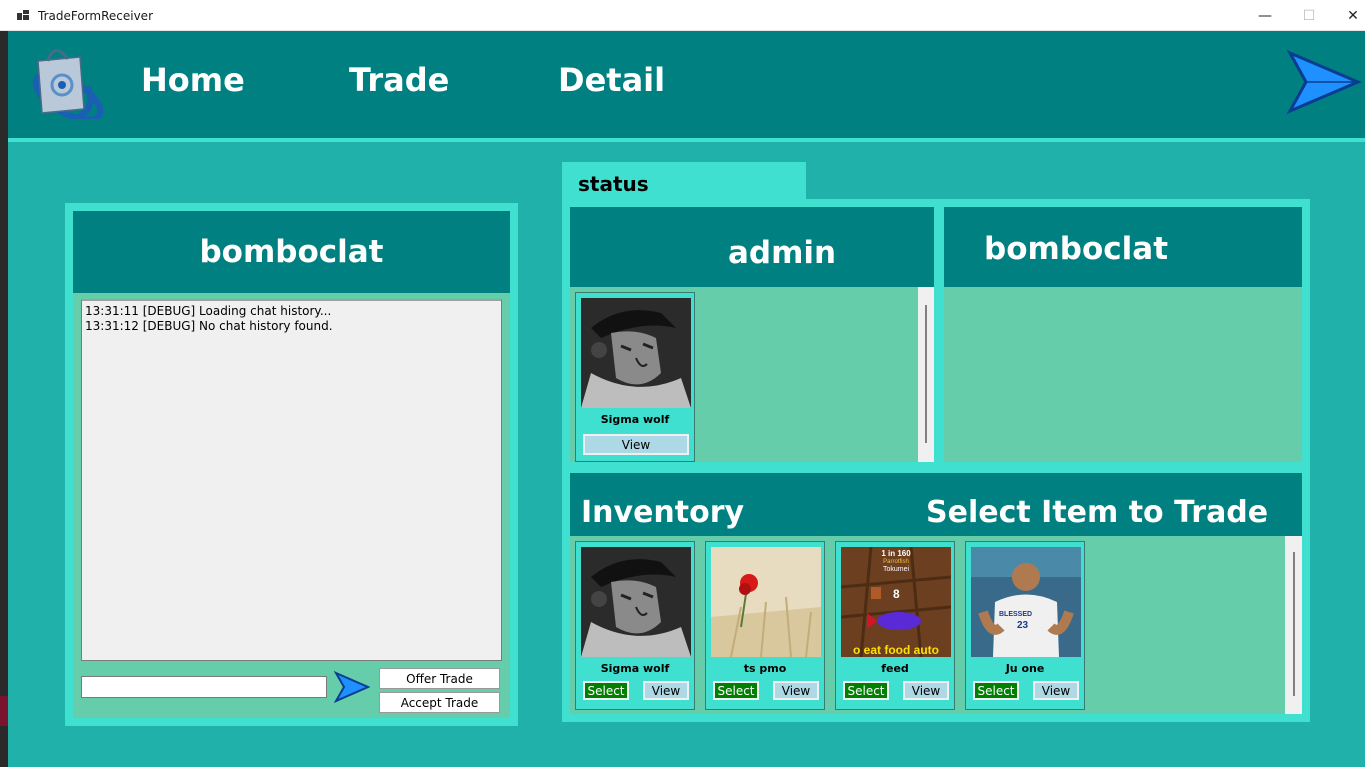 This screenshot has height=767, width=1365. What do you see at coordinates (1265, 15) in the screenshot?
I see `minimize-button: —` at bounding box center [1265, 15].